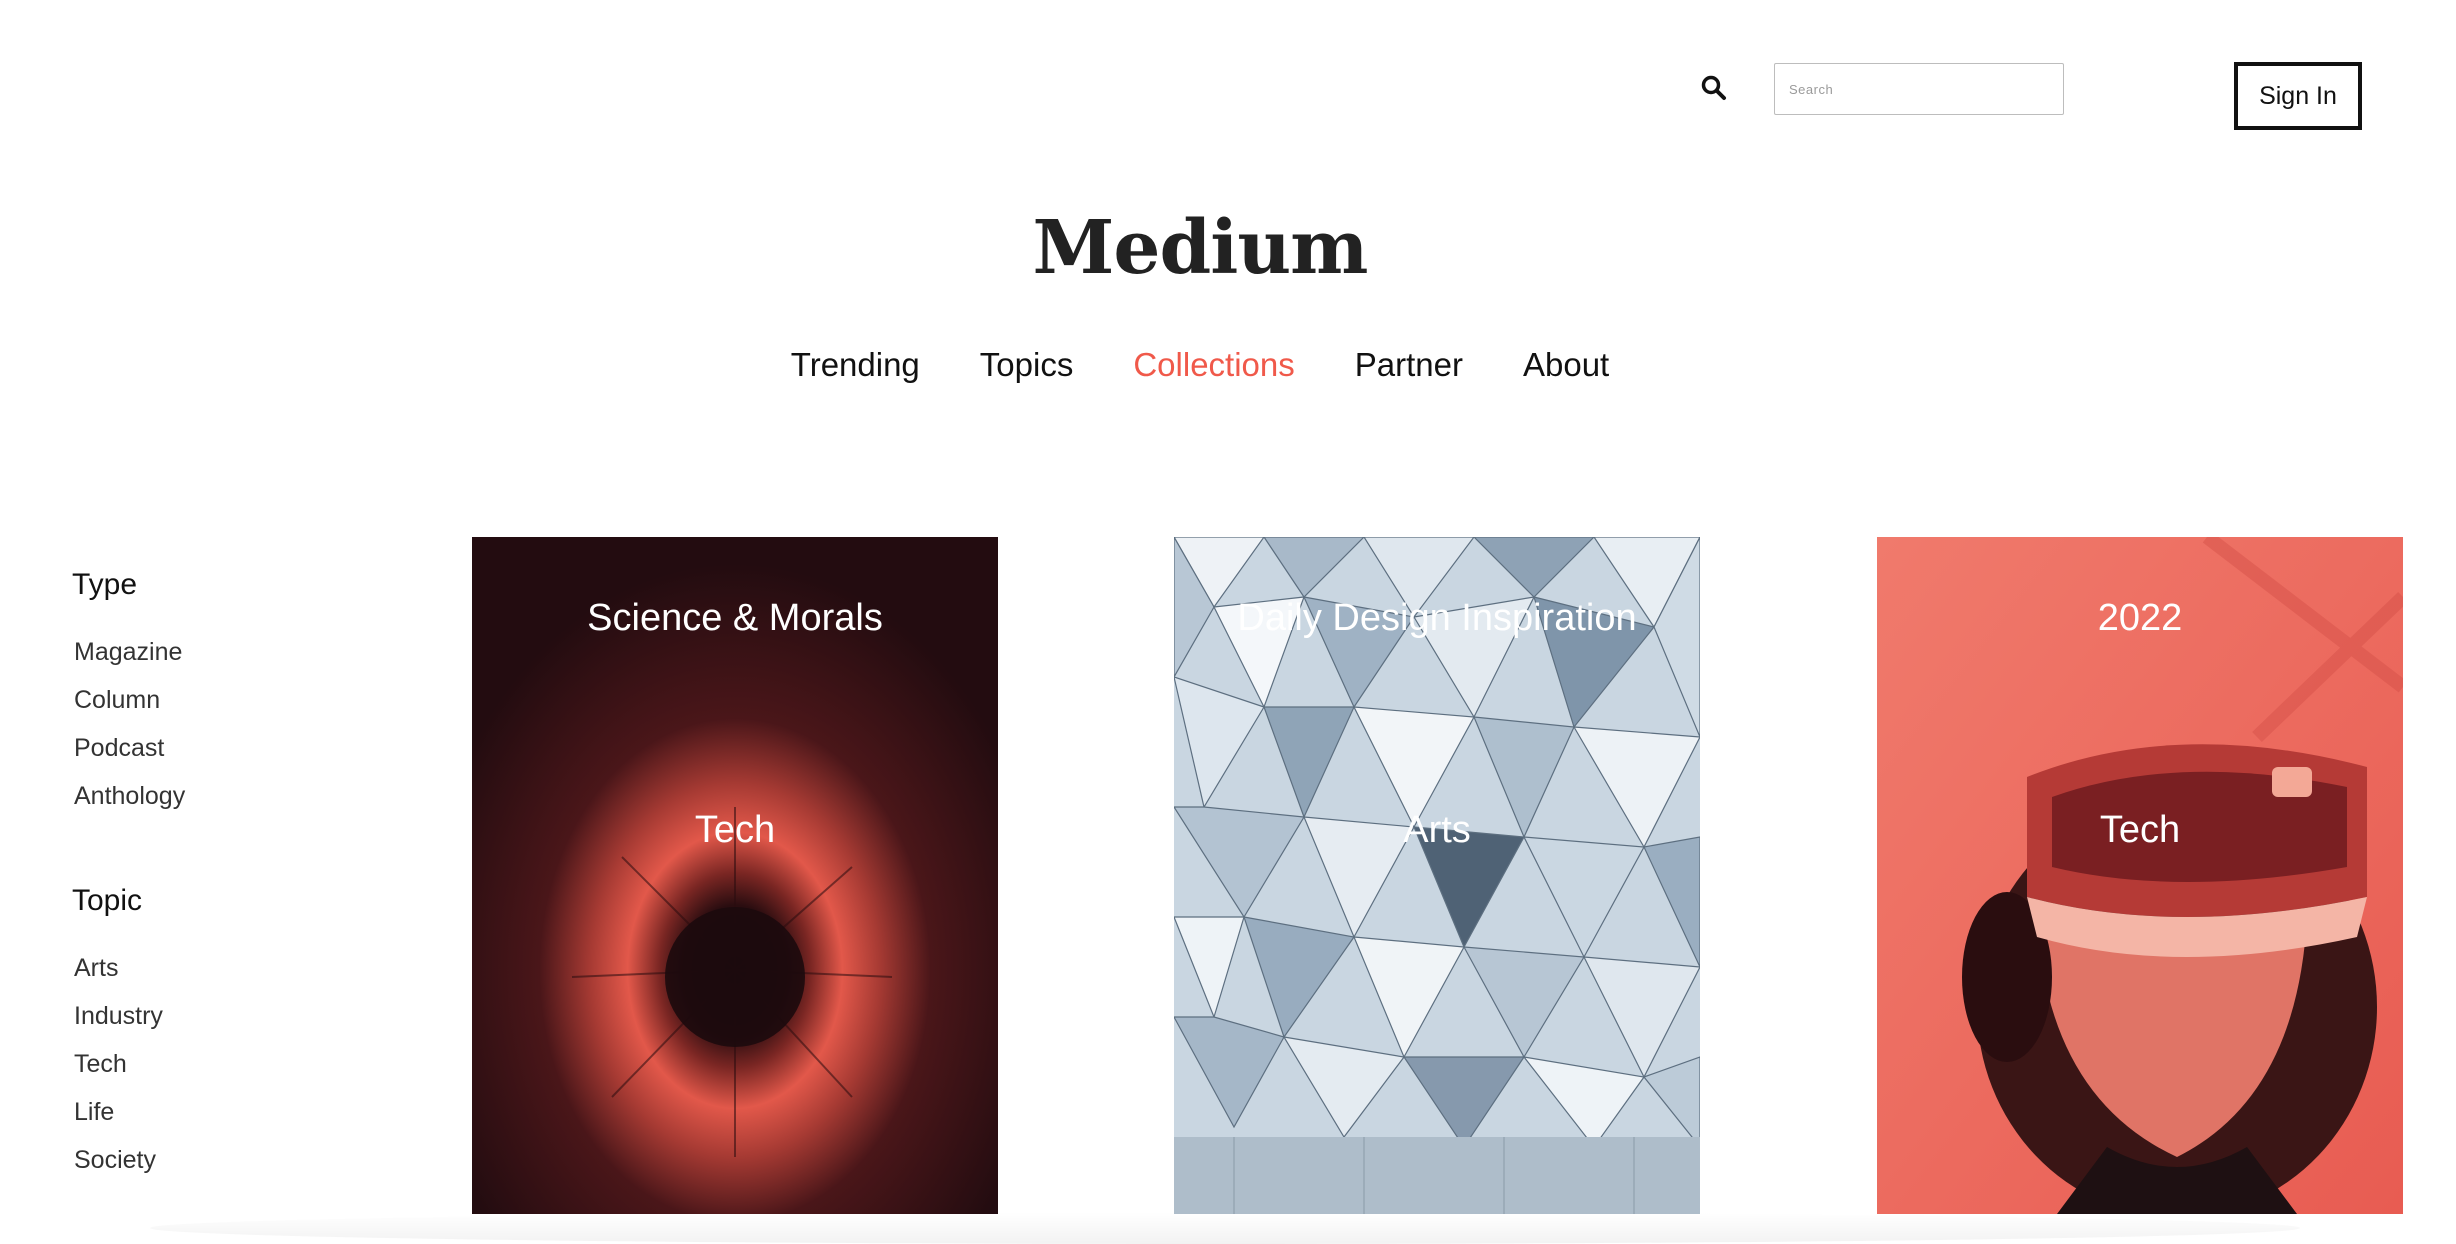 The image size is (2456, 1244). What do you see at coordinates (107, 900) in the screenshot?
I see `topic-heading: Topic` at bounding box center [107, 900].